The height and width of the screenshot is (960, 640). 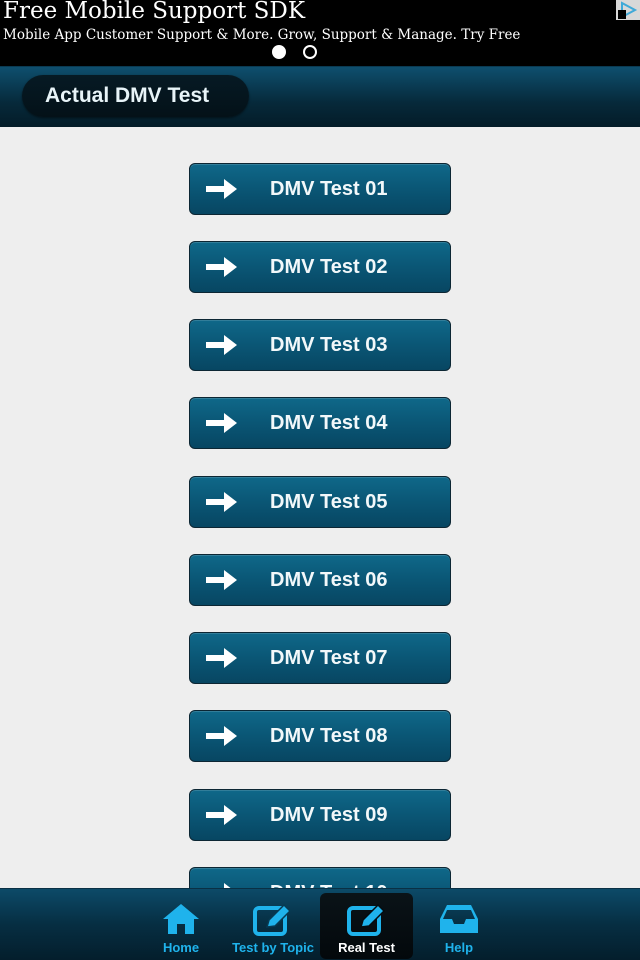 I want to click on tab-help: Help, so click(x=459, y=926).